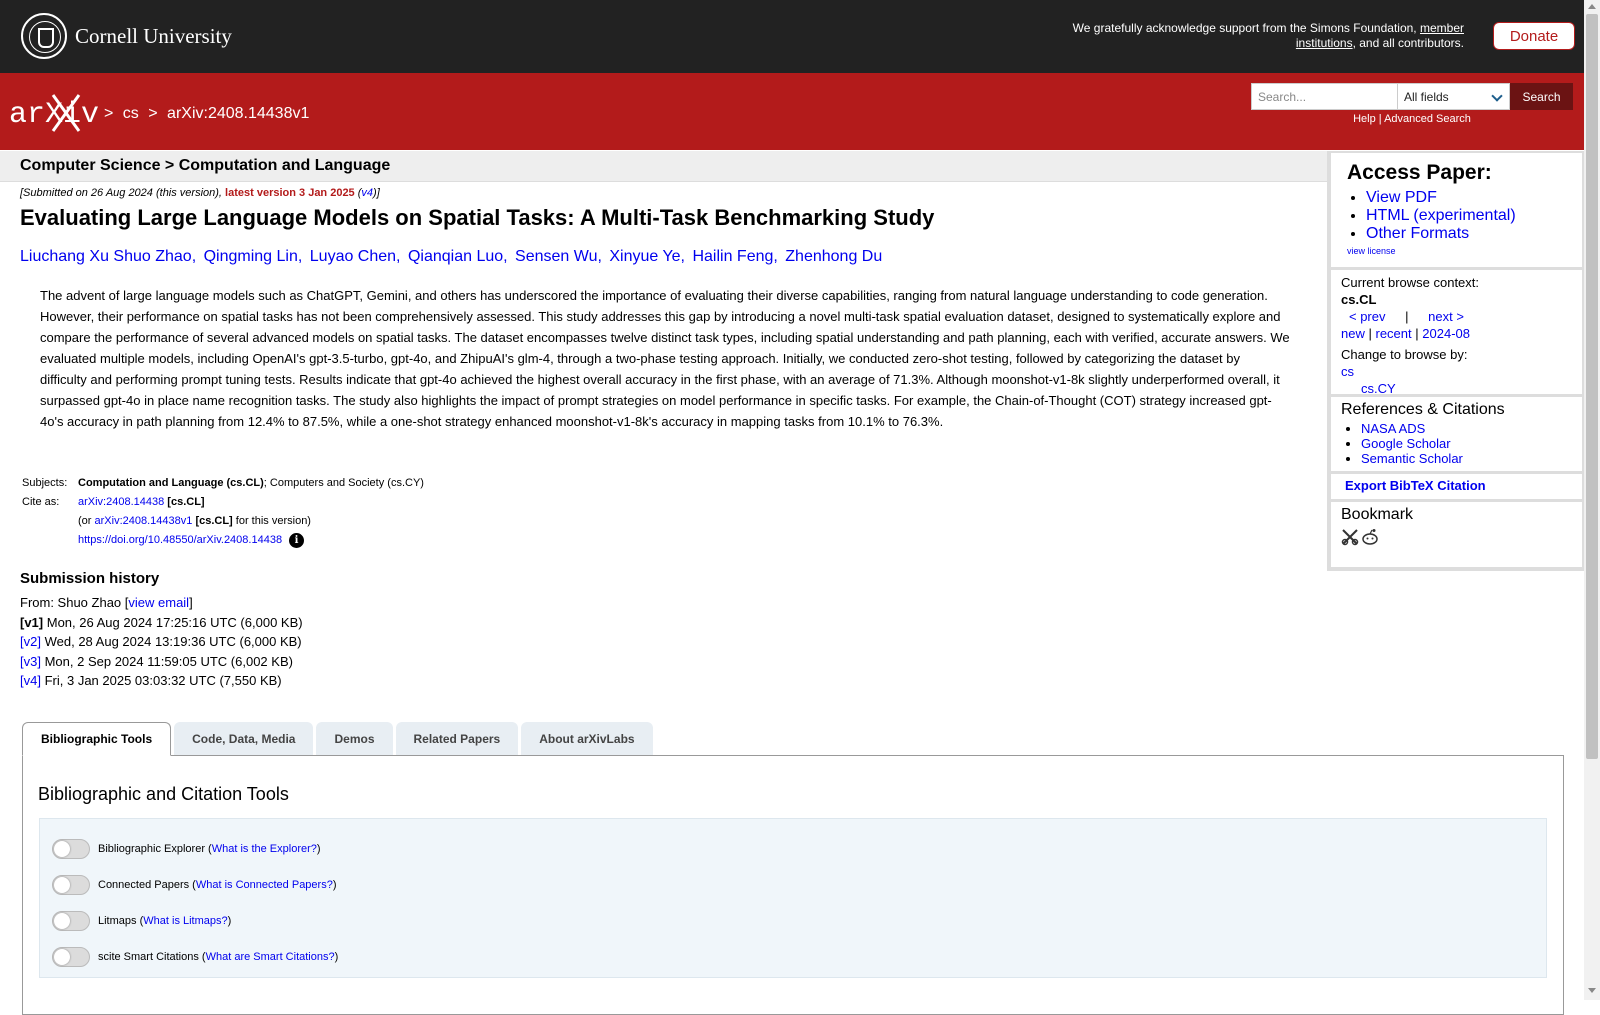  Describe the element at coordinates (1427, 119) in the screenshot. I see `advanced-search-link: Advanced Search` at that location.